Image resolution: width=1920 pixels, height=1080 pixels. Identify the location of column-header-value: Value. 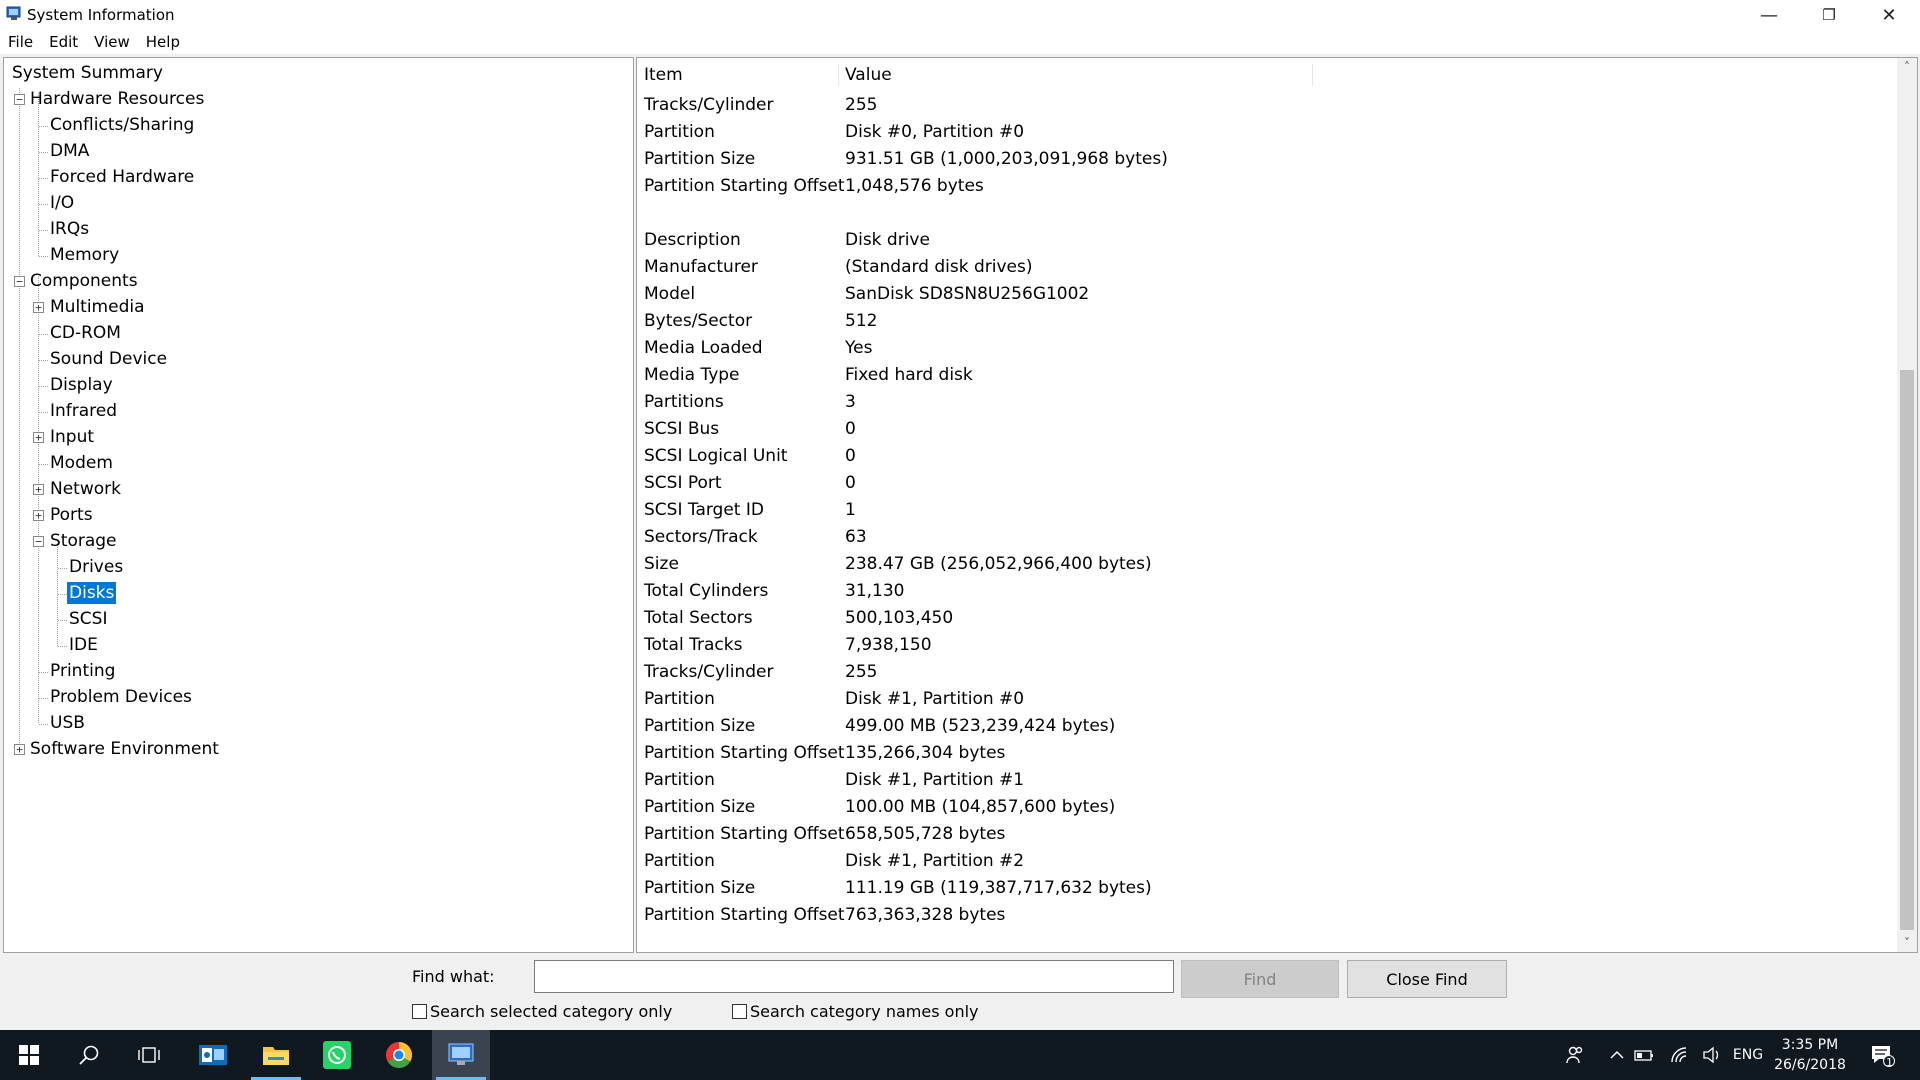
(1065, 75).